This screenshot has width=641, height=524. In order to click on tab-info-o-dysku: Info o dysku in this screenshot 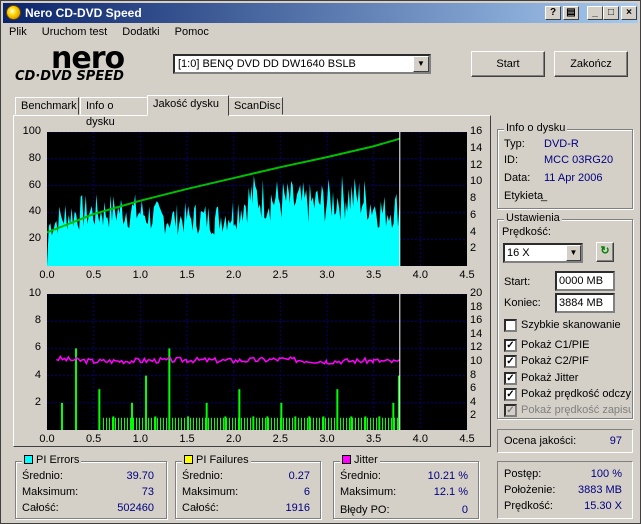, I will do `click(114, 112)`.